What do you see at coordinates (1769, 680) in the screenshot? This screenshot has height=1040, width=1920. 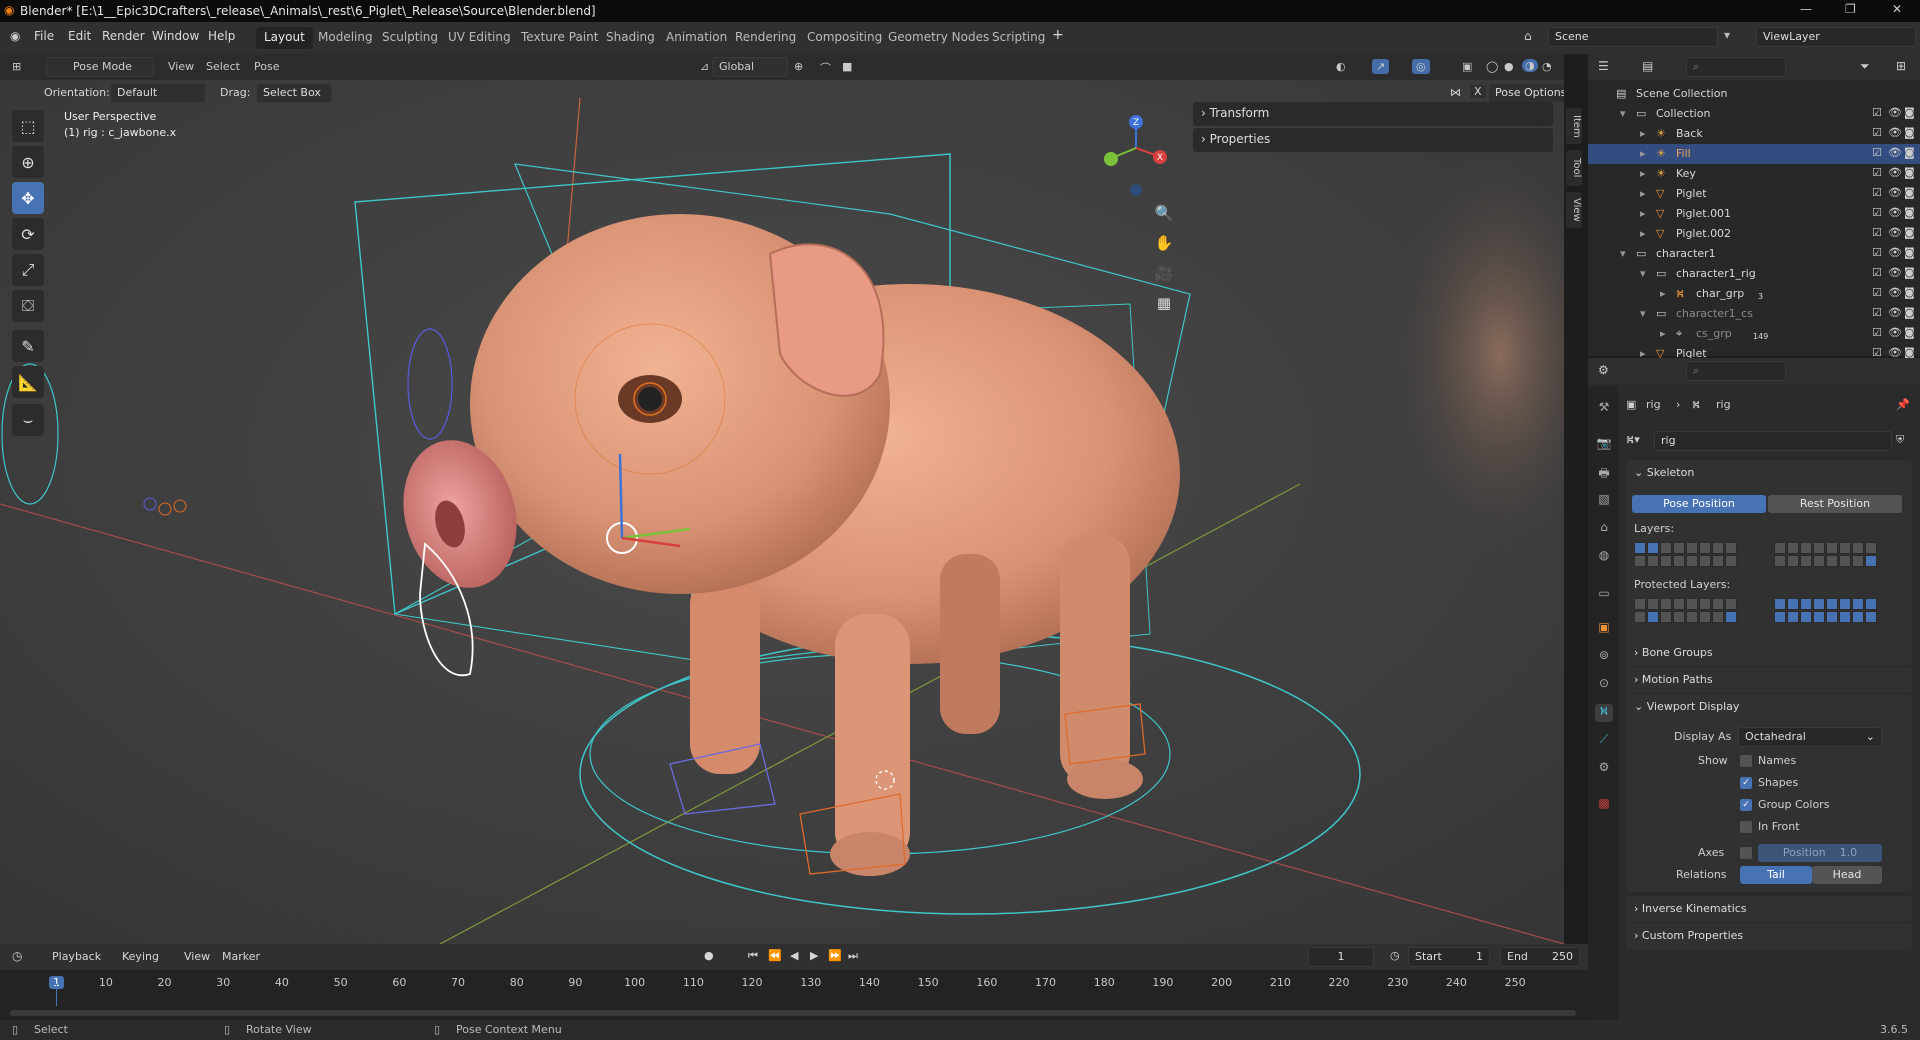 I see `motion-paths-panel: › Motion Paths` at bounding box center [1769, 680].